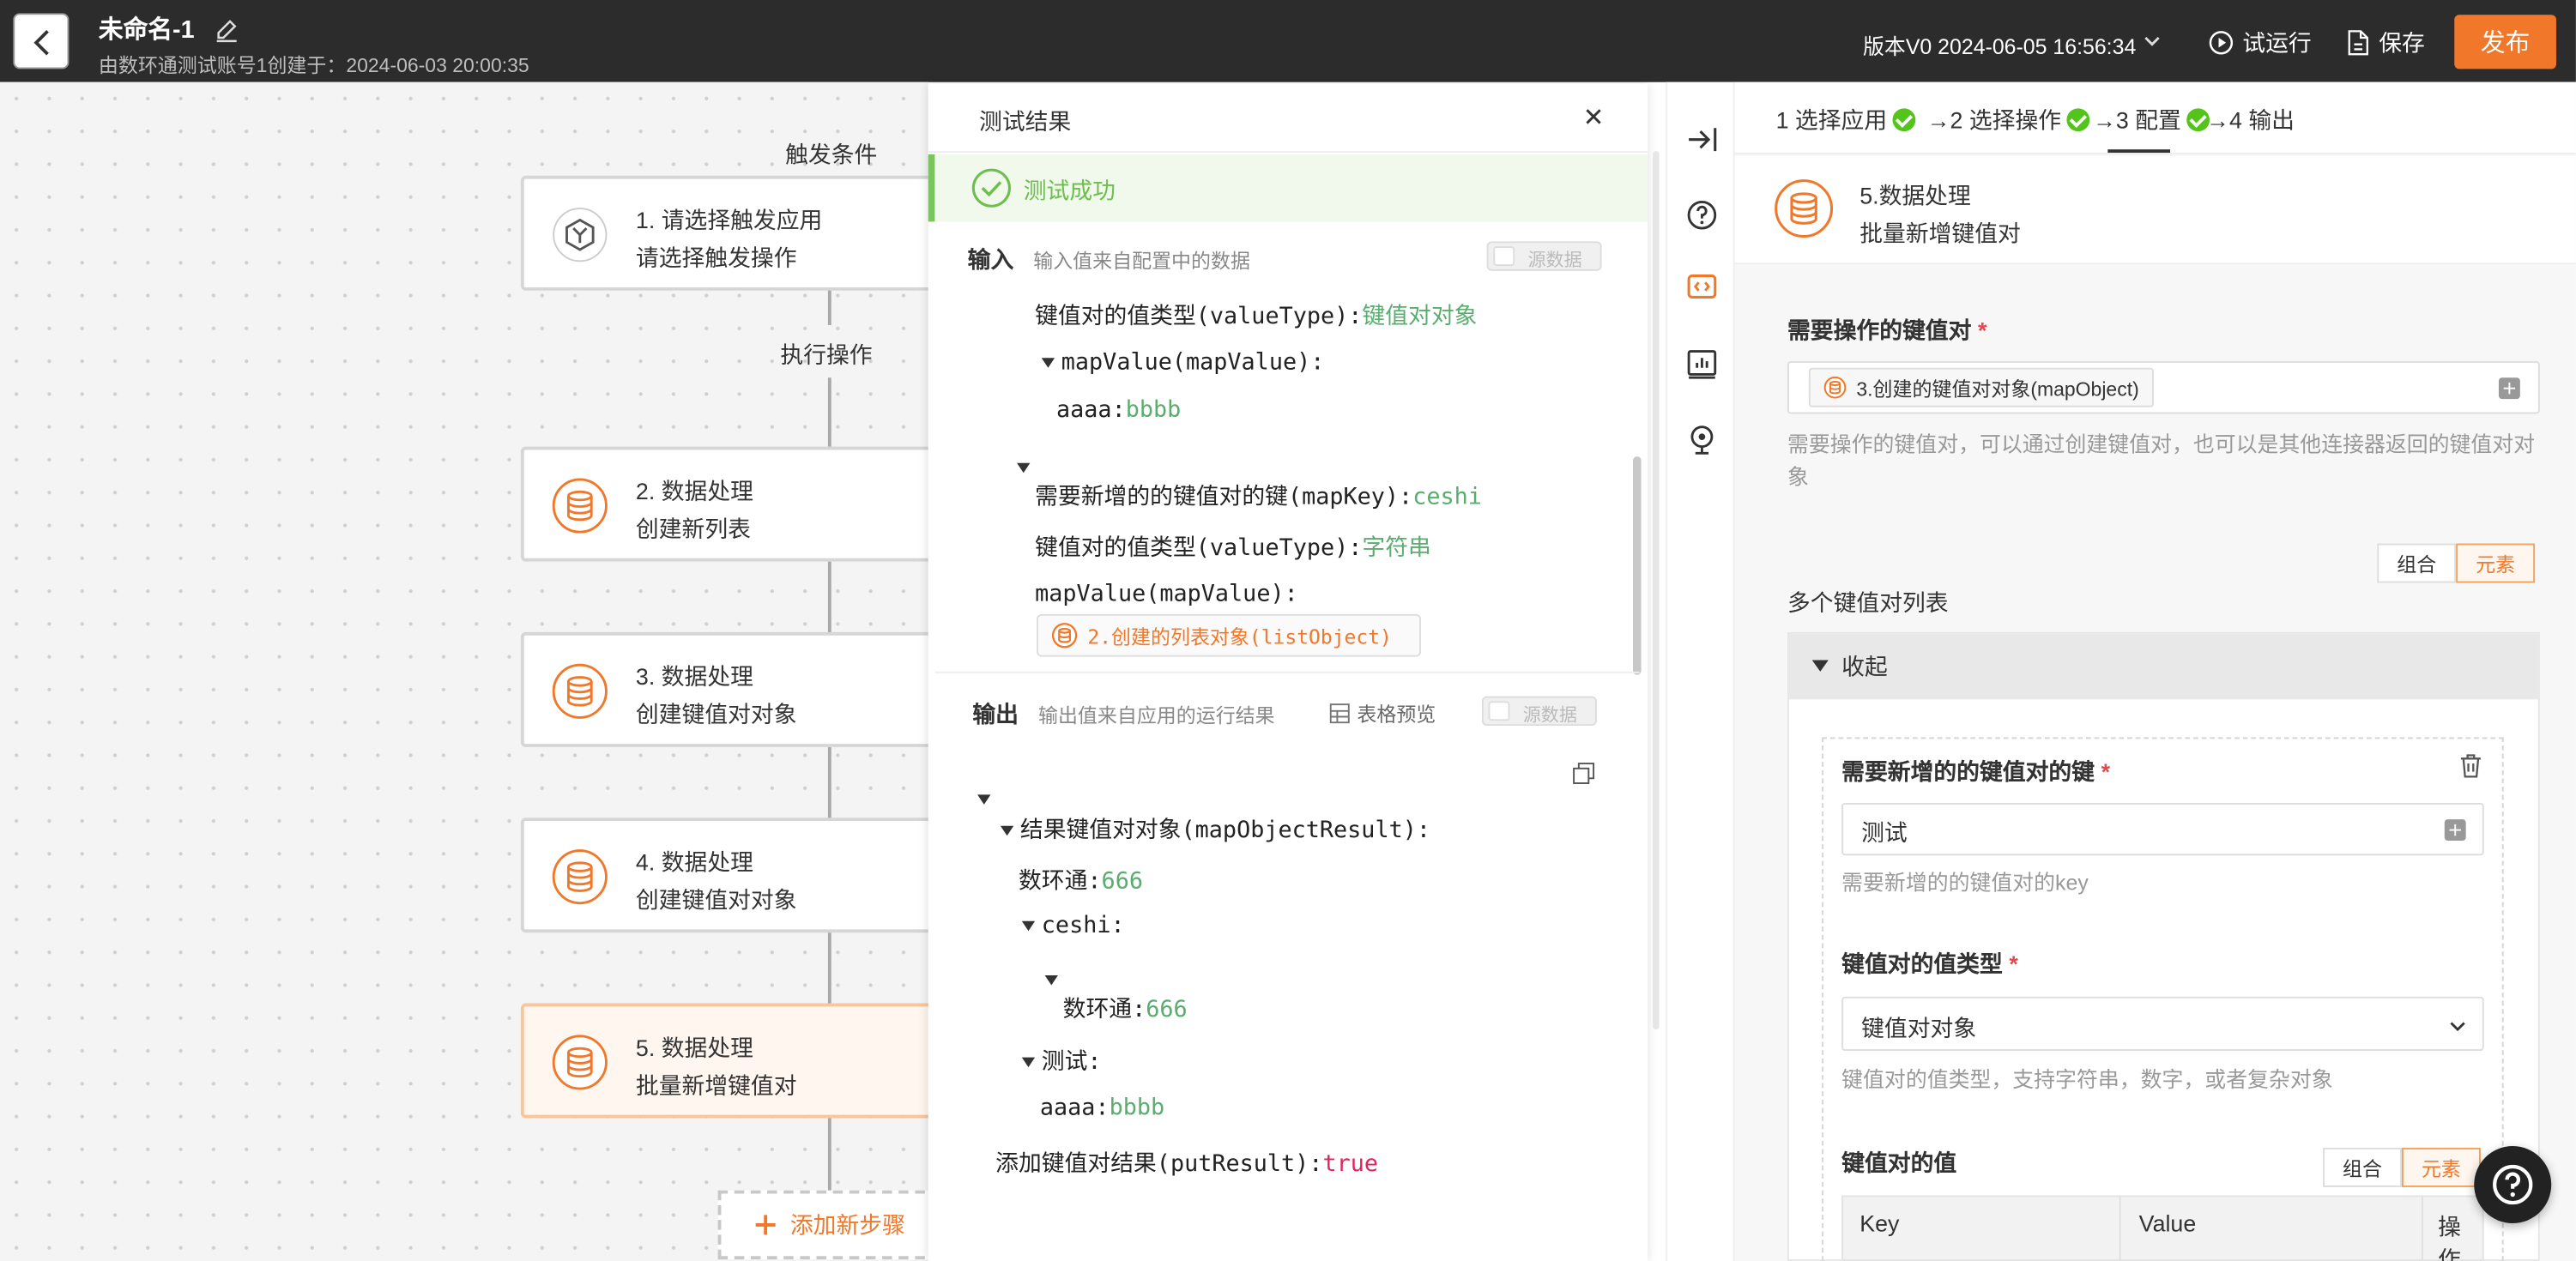  Describe the element at coordinates (694, 491) in the screenshot. I see `node-title: 2. 数据处理` at that location.